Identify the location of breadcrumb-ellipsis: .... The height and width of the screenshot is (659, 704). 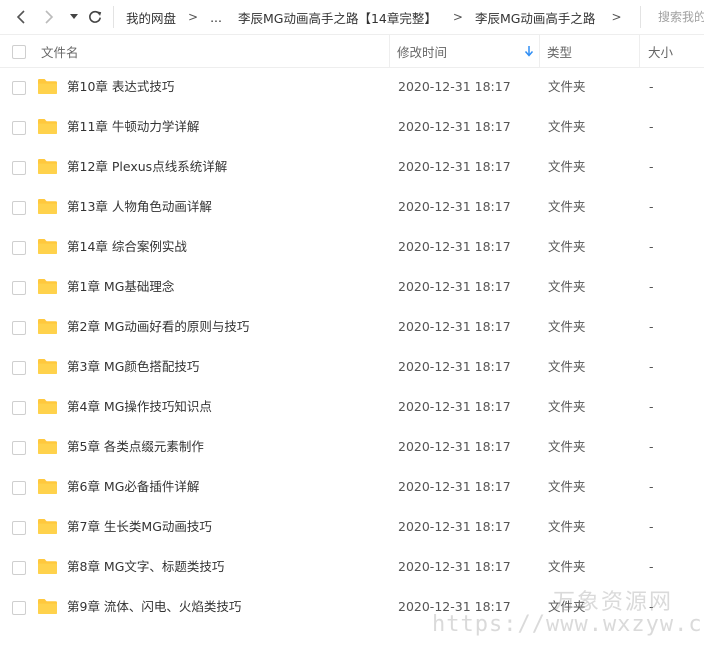
(216, 17).